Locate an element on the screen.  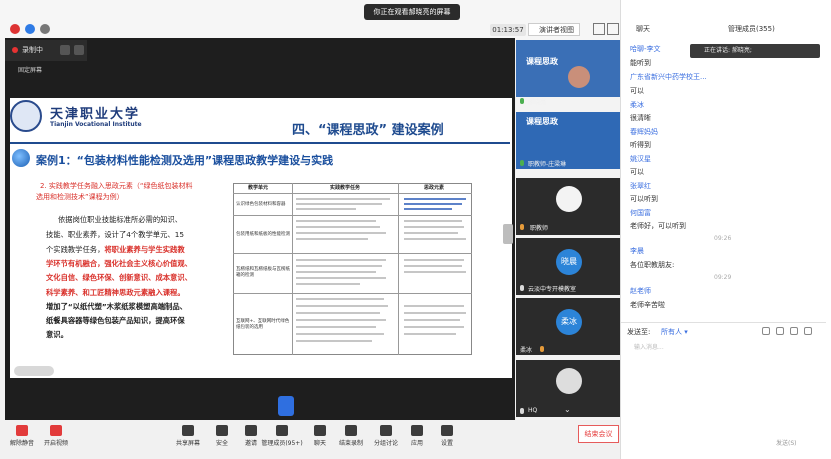
body-line: 文化自信、绿色环保、创新意识、成本意识、 is located at coordinates (119, 277).